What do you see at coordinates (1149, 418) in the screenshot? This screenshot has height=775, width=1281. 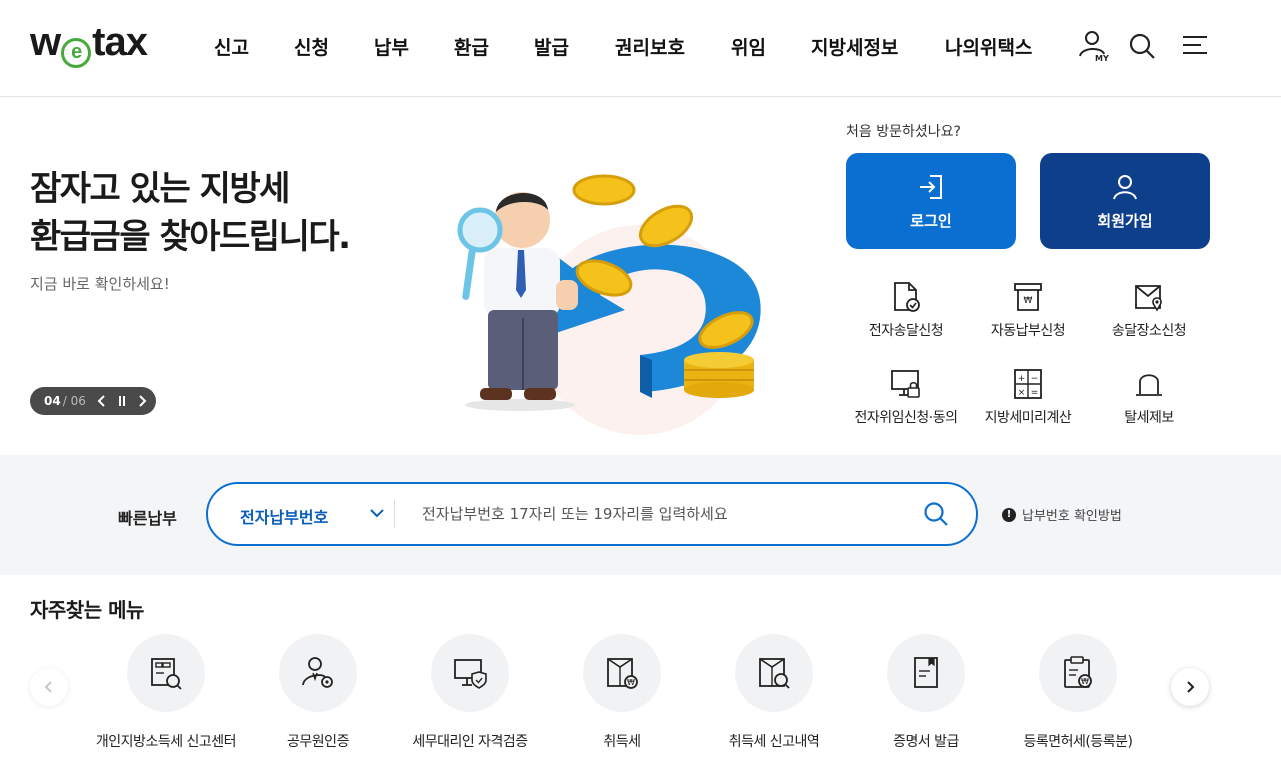 I see `quick-label: 탈세제보` at bounding box center [1149, 418].